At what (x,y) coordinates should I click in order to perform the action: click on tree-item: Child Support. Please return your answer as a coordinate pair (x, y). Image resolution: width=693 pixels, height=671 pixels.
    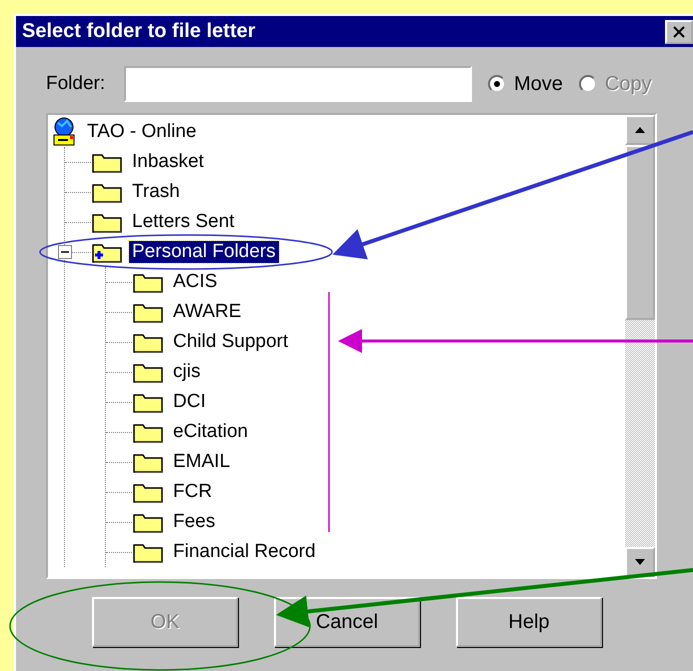
    Looking at the image, I should click on (231, 342).